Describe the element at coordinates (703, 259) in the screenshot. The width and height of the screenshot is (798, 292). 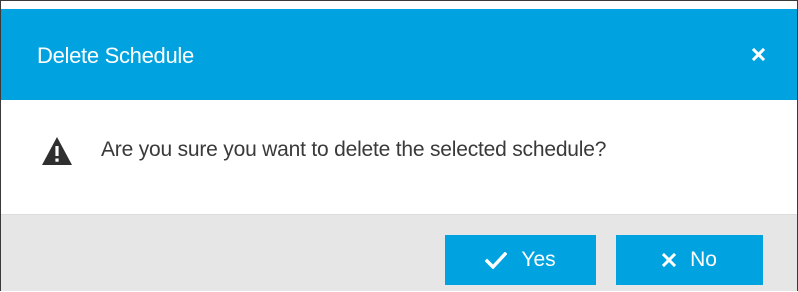
I see `no-button-label: No` at that location.